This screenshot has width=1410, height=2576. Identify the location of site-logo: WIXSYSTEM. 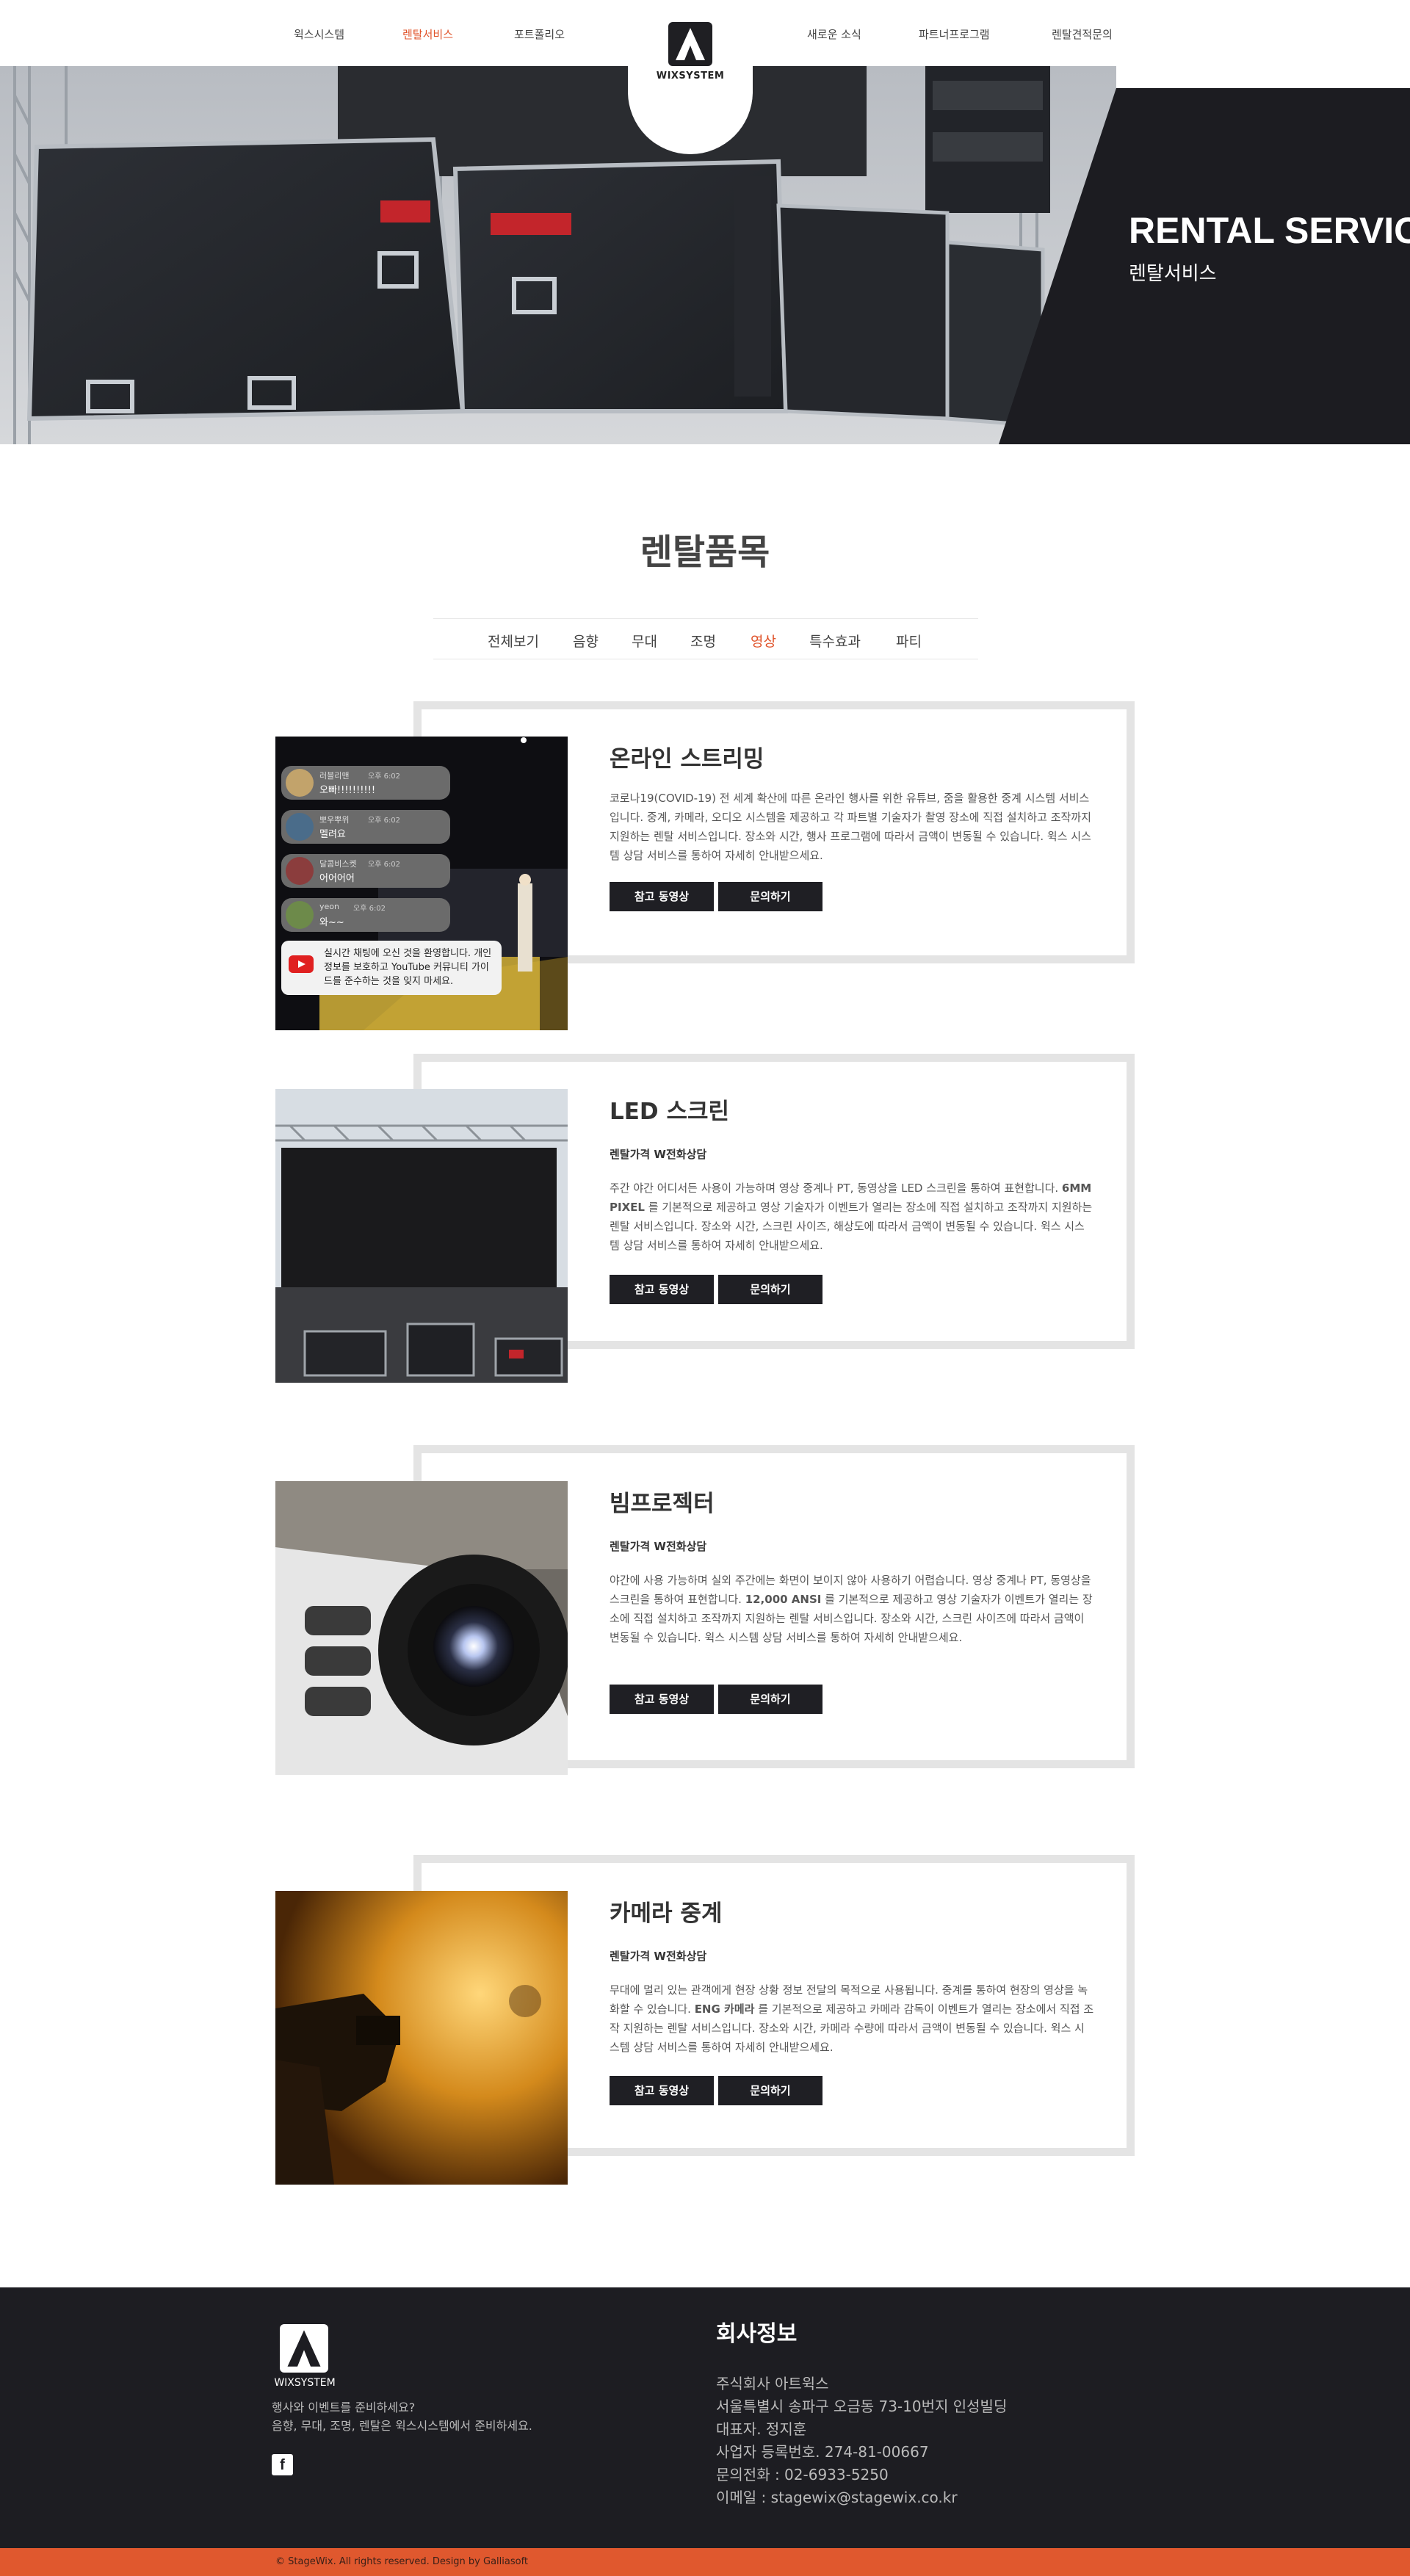
(690, 77).